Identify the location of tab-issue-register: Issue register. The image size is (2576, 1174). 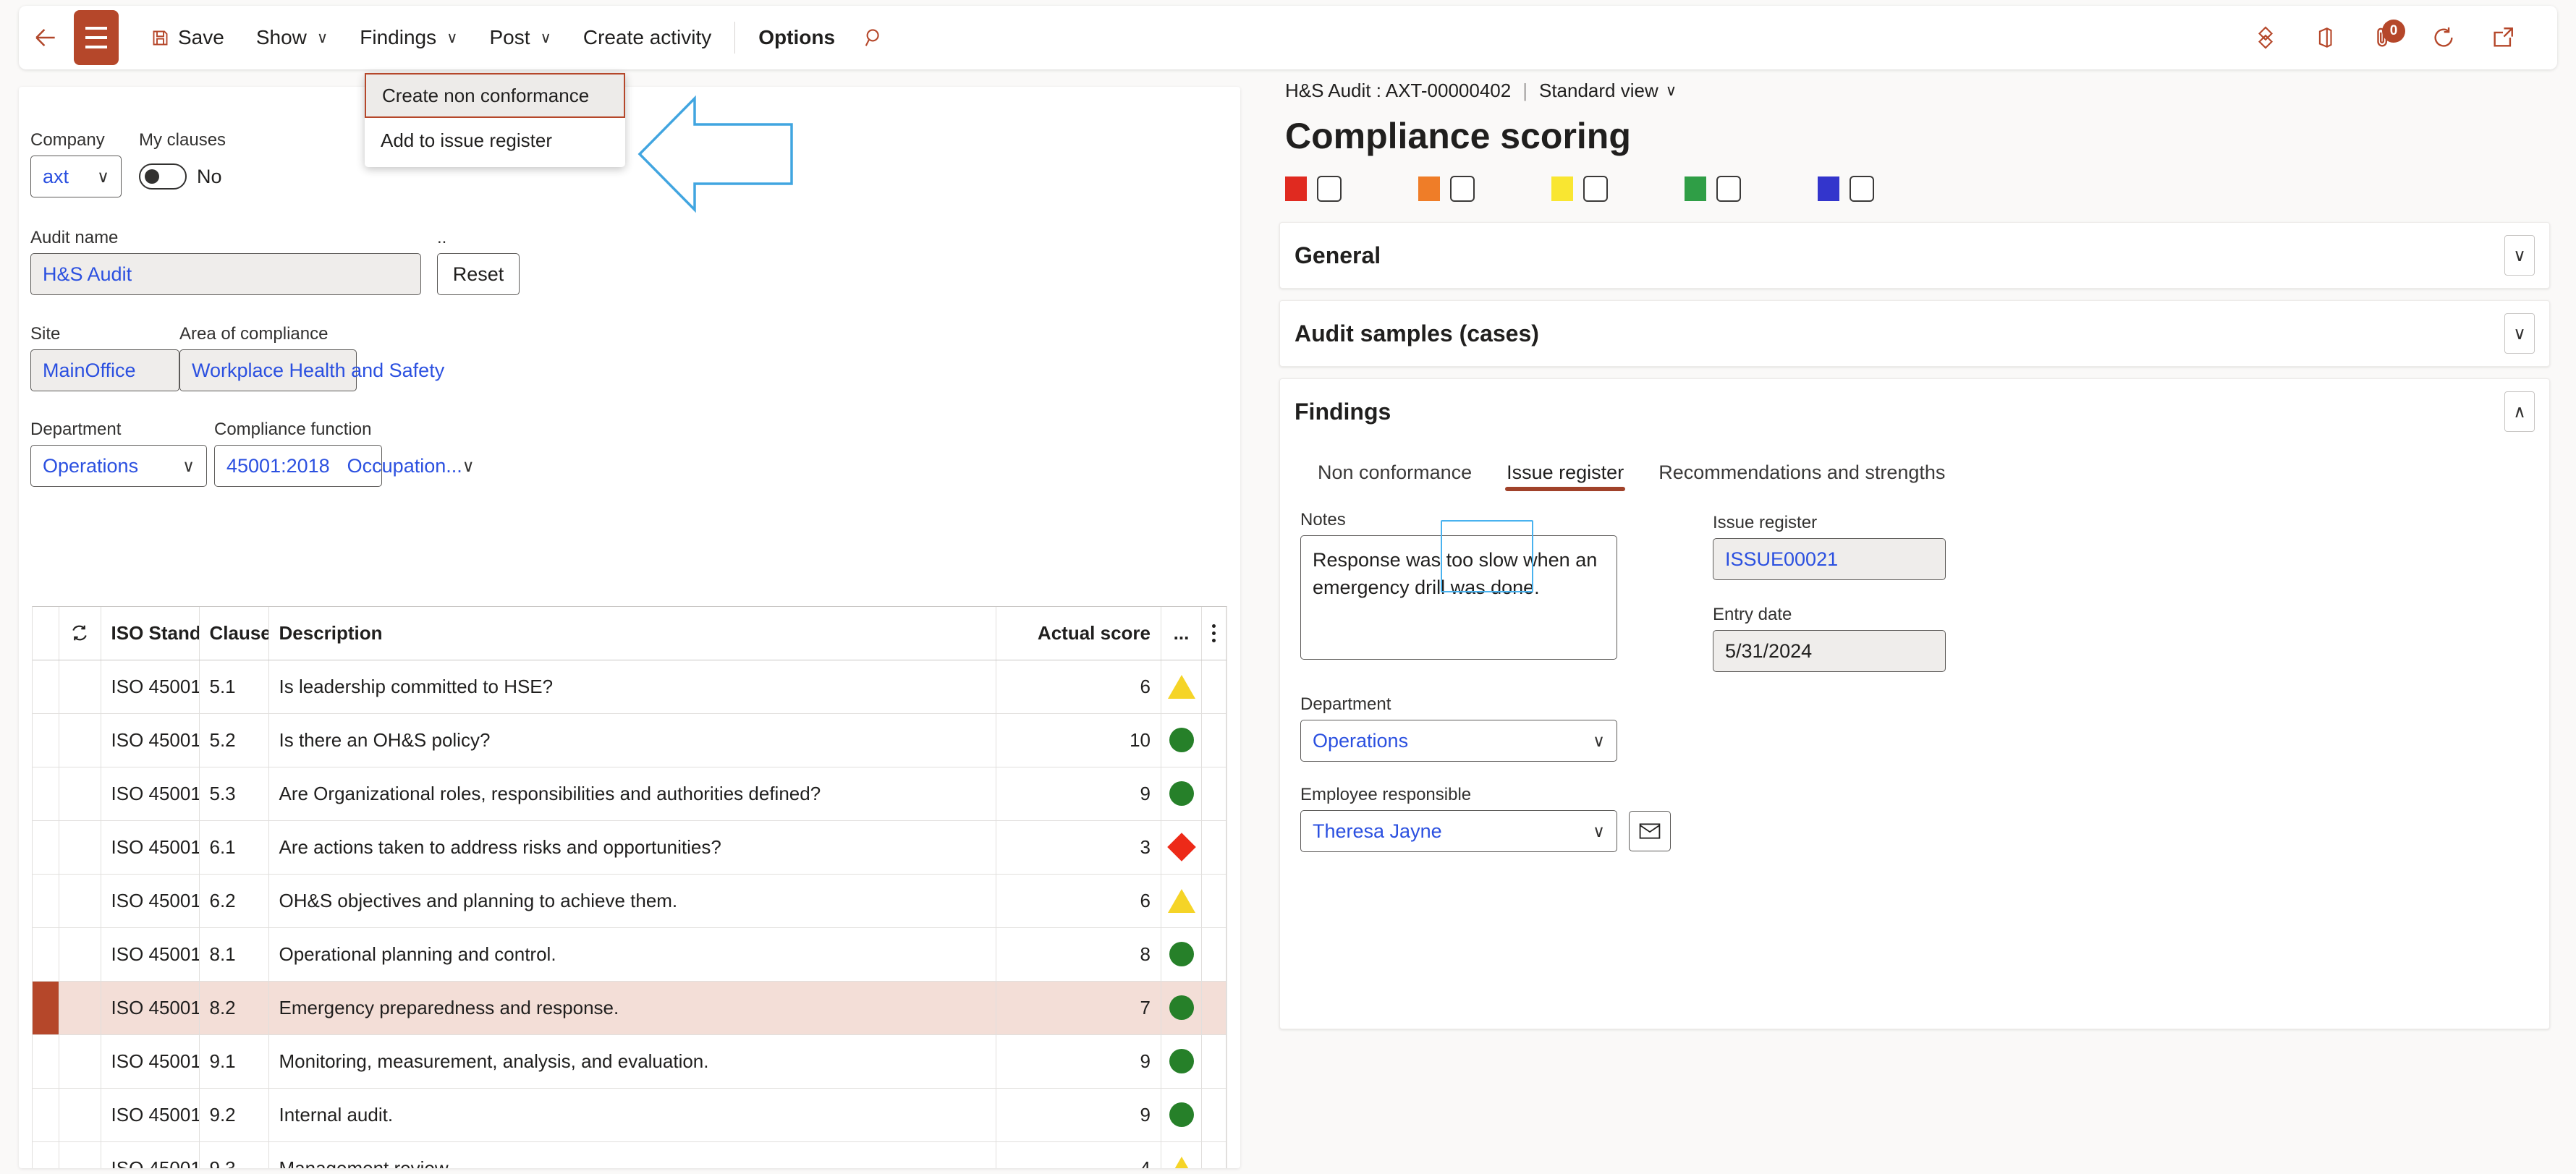
(1565, 471).